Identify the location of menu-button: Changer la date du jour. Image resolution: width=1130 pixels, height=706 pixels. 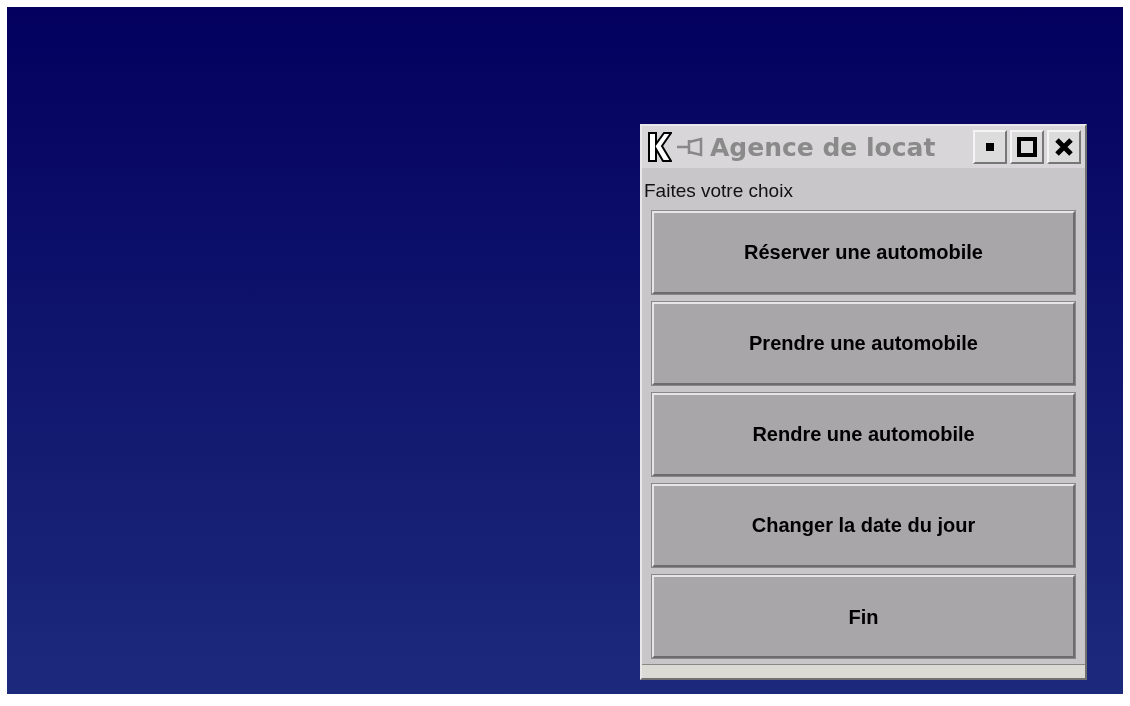
(863, 525).